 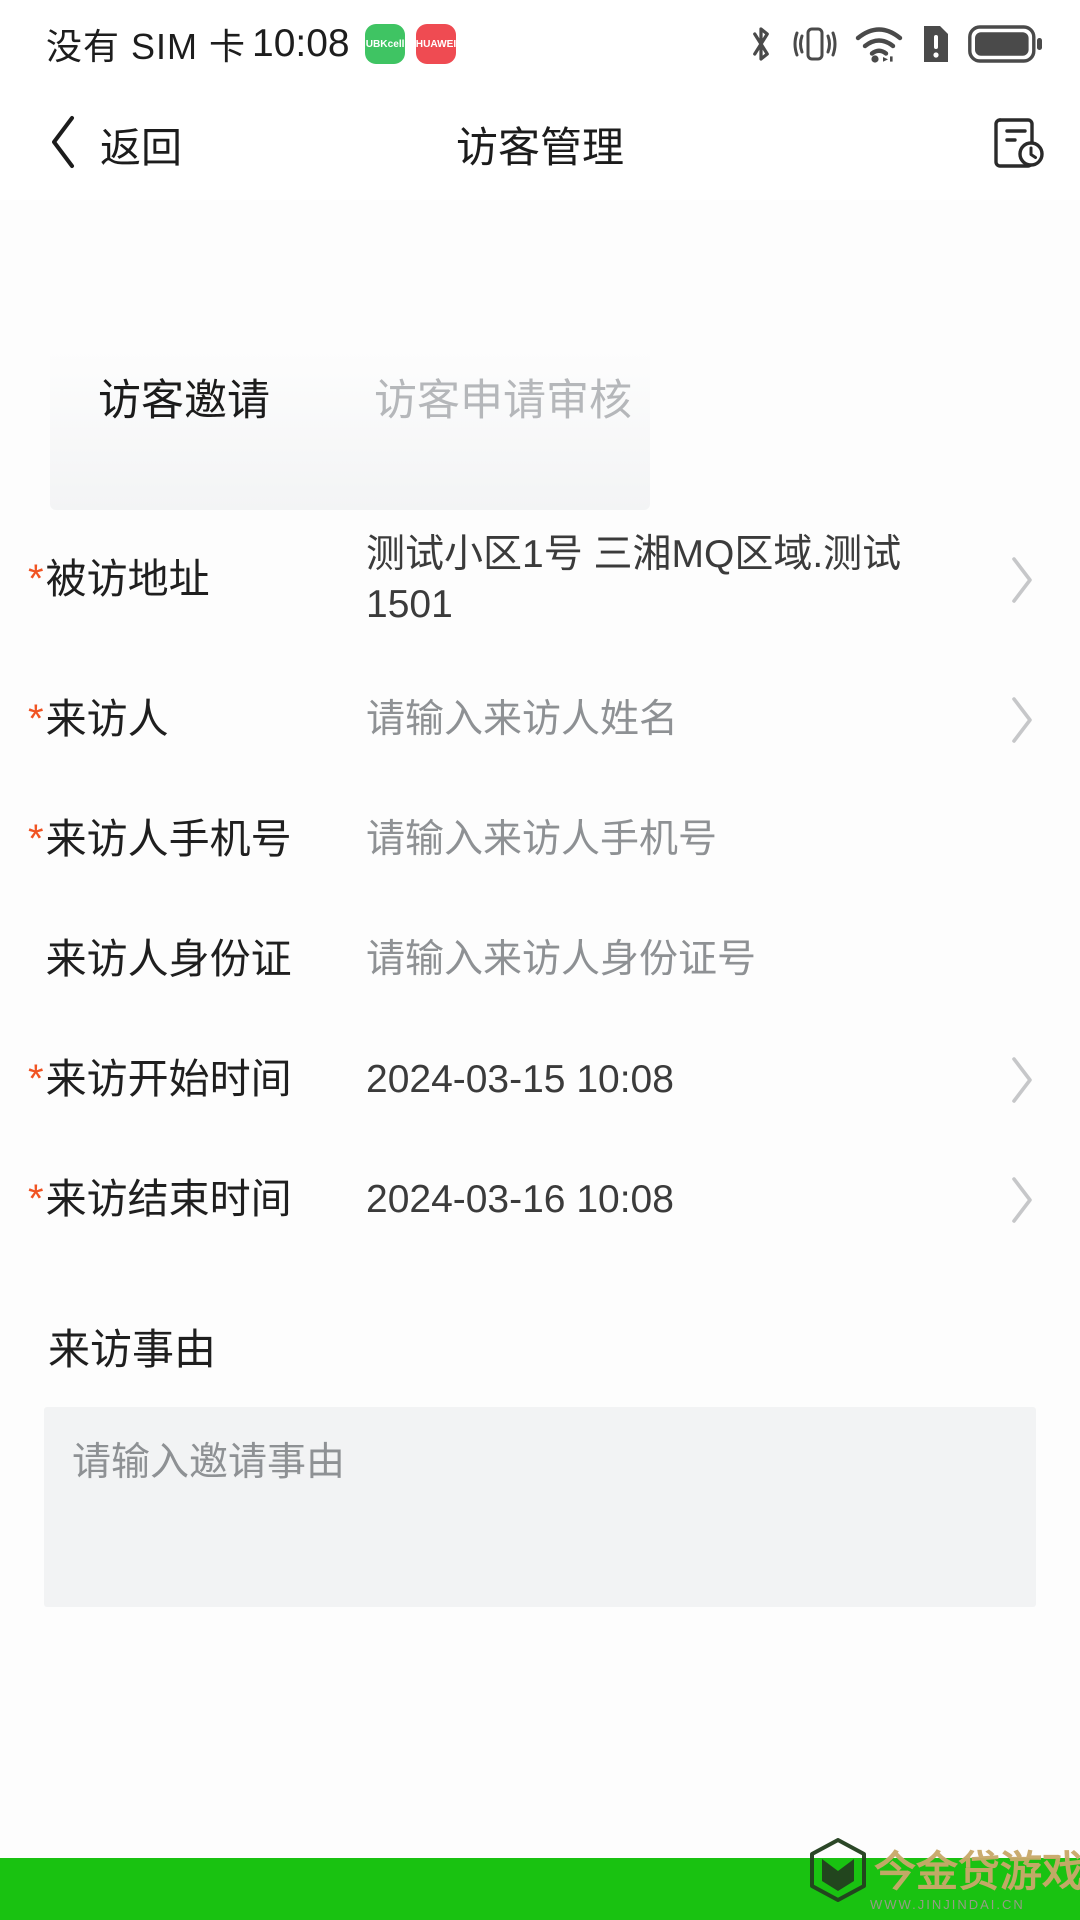 I want to click on form-row-visit-end-time: * 来访结束时间 2024-03-16 10:08, so click(x=540, y=1200).